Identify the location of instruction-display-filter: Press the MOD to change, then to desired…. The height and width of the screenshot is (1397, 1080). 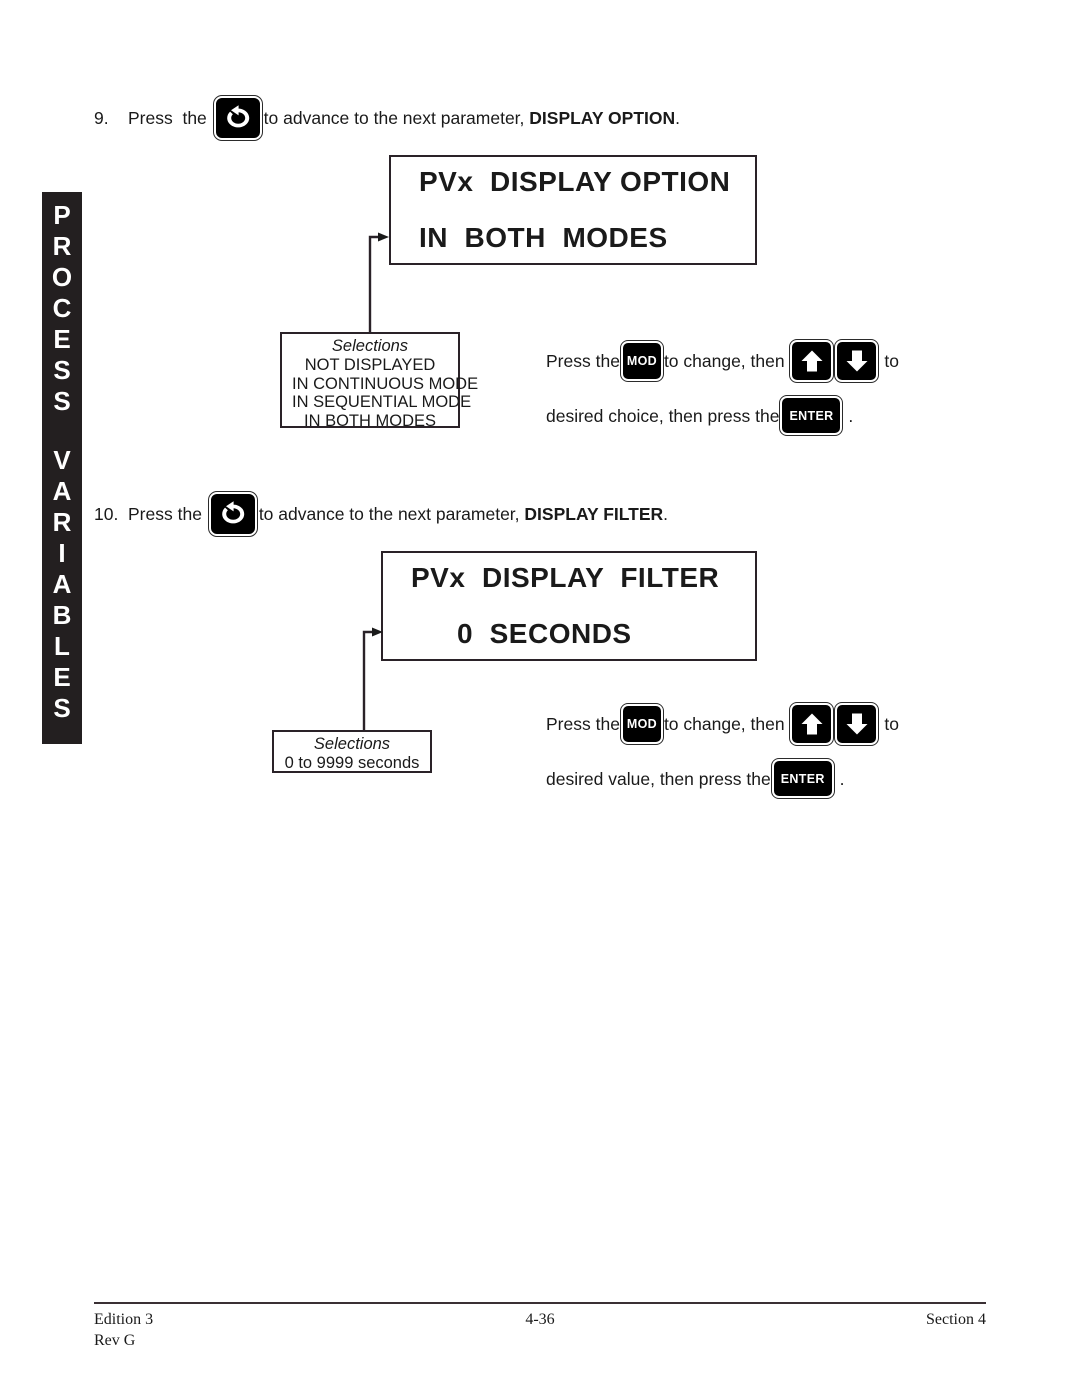
(722, 750).